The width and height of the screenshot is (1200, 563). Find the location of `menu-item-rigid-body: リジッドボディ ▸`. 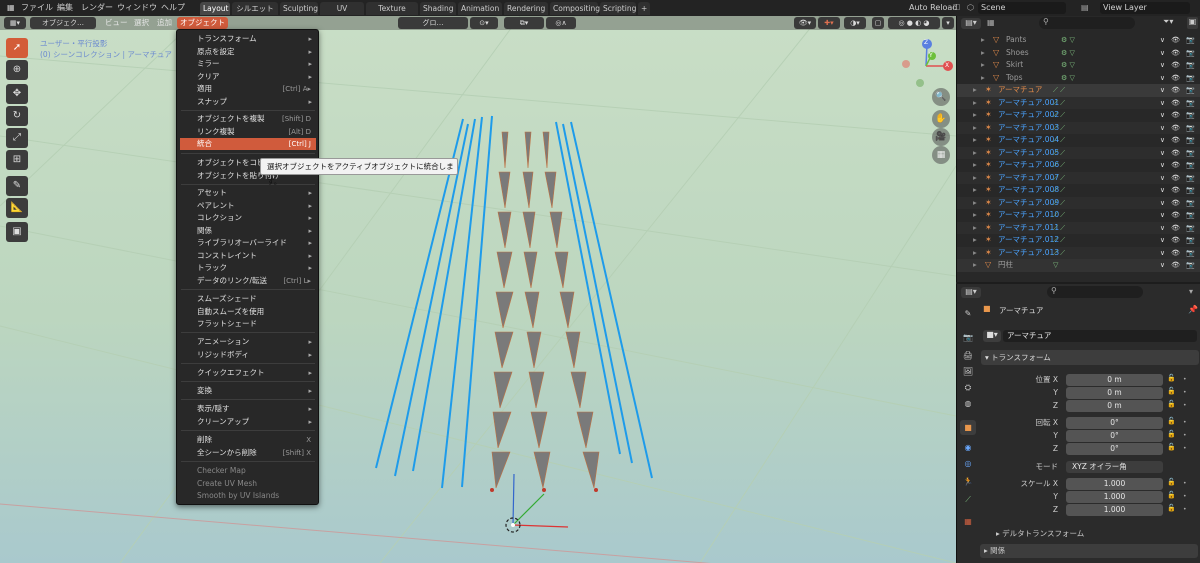

menu-item-rigid-body: リジッドボディ ▸ is located at coordinates (248, 355).